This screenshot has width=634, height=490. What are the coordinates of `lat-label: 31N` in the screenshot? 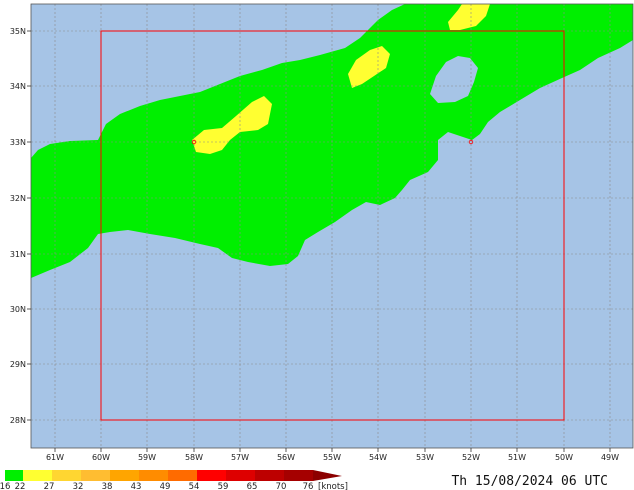 It's located at (18, 254).